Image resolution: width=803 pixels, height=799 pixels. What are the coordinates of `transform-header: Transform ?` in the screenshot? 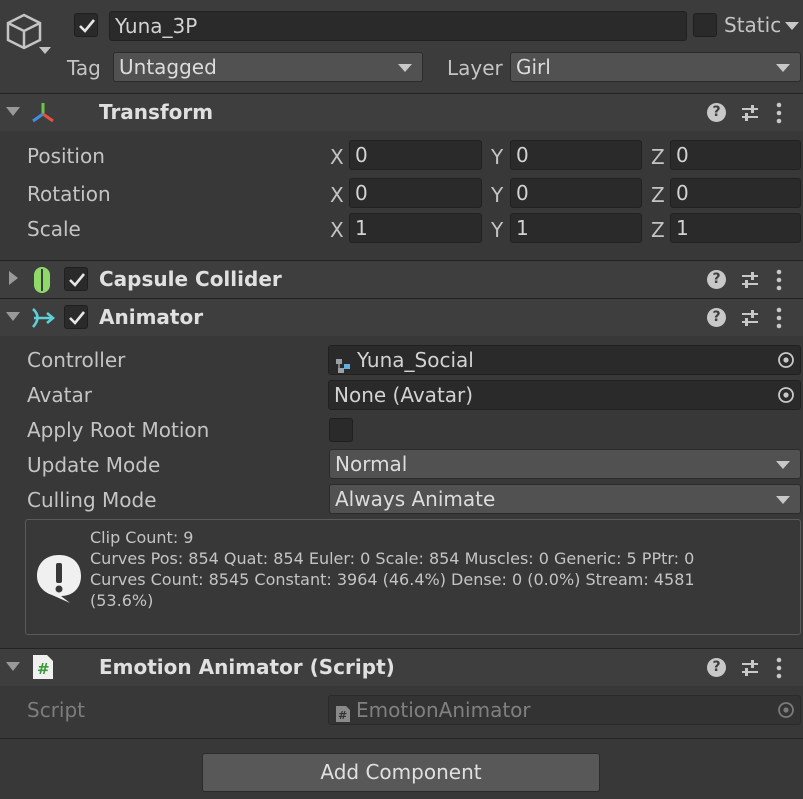 It's located at (401, 112).